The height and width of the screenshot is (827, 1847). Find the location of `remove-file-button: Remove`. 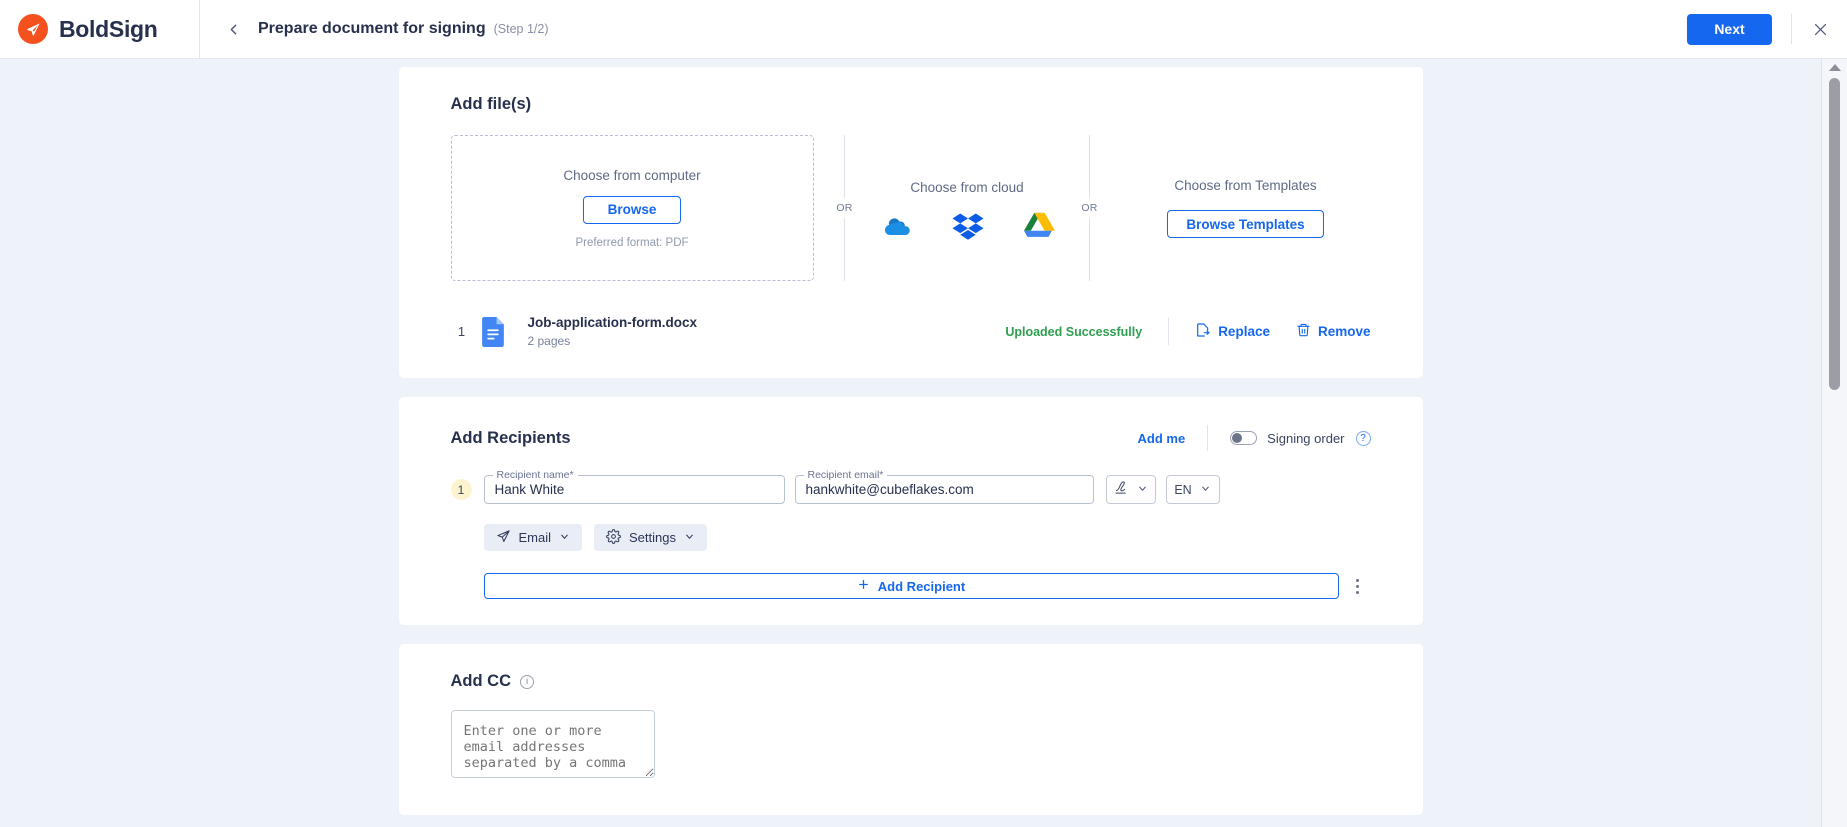

remove-file-button: Remove is located at coordinates (1333, 331).